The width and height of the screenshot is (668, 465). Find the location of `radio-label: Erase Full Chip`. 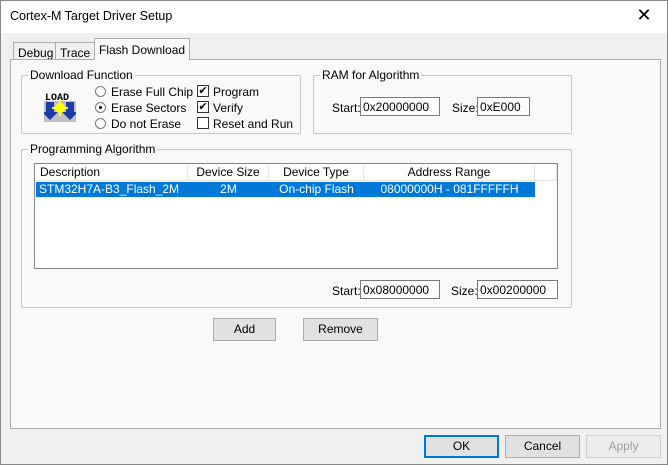

radio-label: Erase Full Chip is located at coordinates (152, 92).